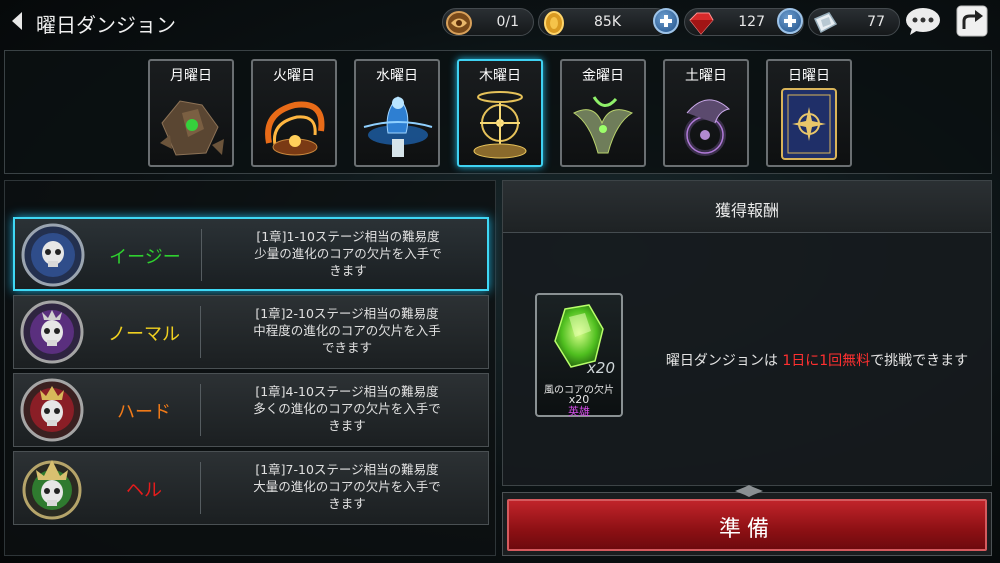  What do you see at coordinates (809, 76) in the screenshot?
I see `tab-sunday-label: 日曜日` at bounding box center [809, 76].